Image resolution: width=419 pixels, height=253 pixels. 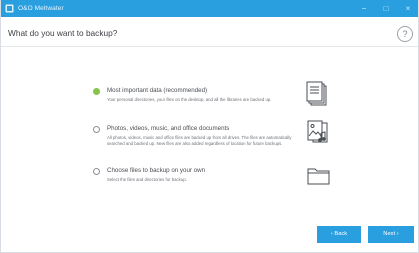 What do you see at coordinates (408, 9) in the screenshot?
I see `close-button: ×` at bounding box center [408, 9].